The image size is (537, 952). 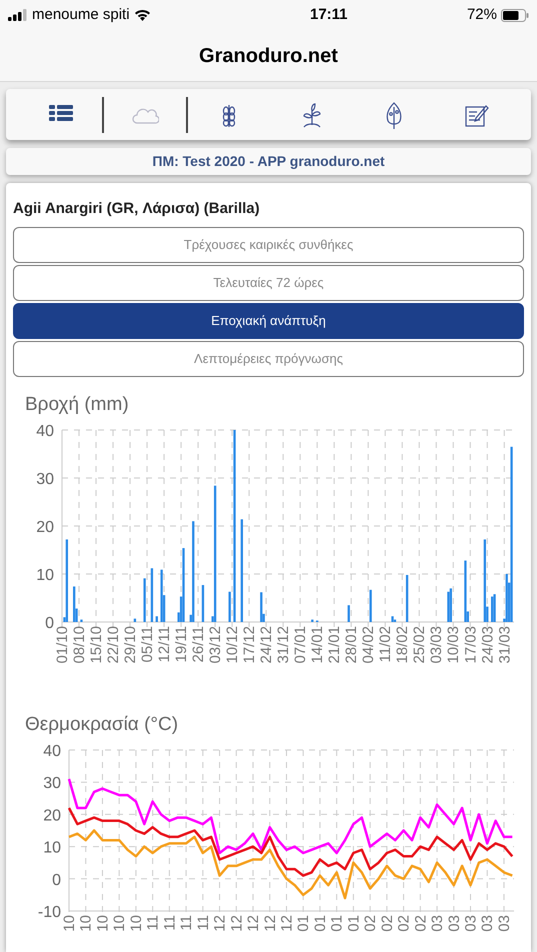 I want to click on axis-label: 22/10, so click(x=113, y=645).